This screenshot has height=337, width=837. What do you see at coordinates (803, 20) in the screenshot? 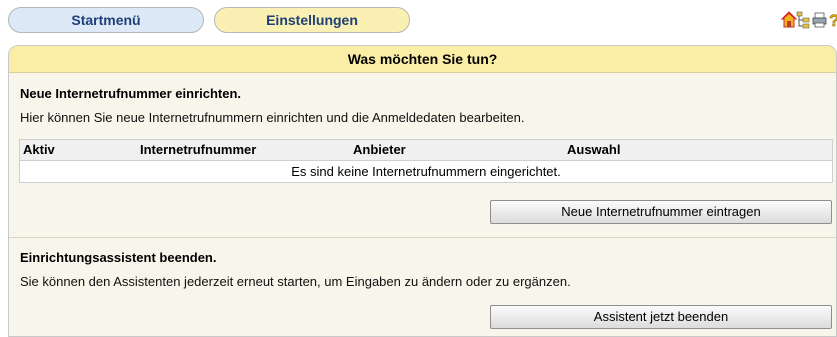
I see `sitemap-icon` at bounding box center [803, 20].